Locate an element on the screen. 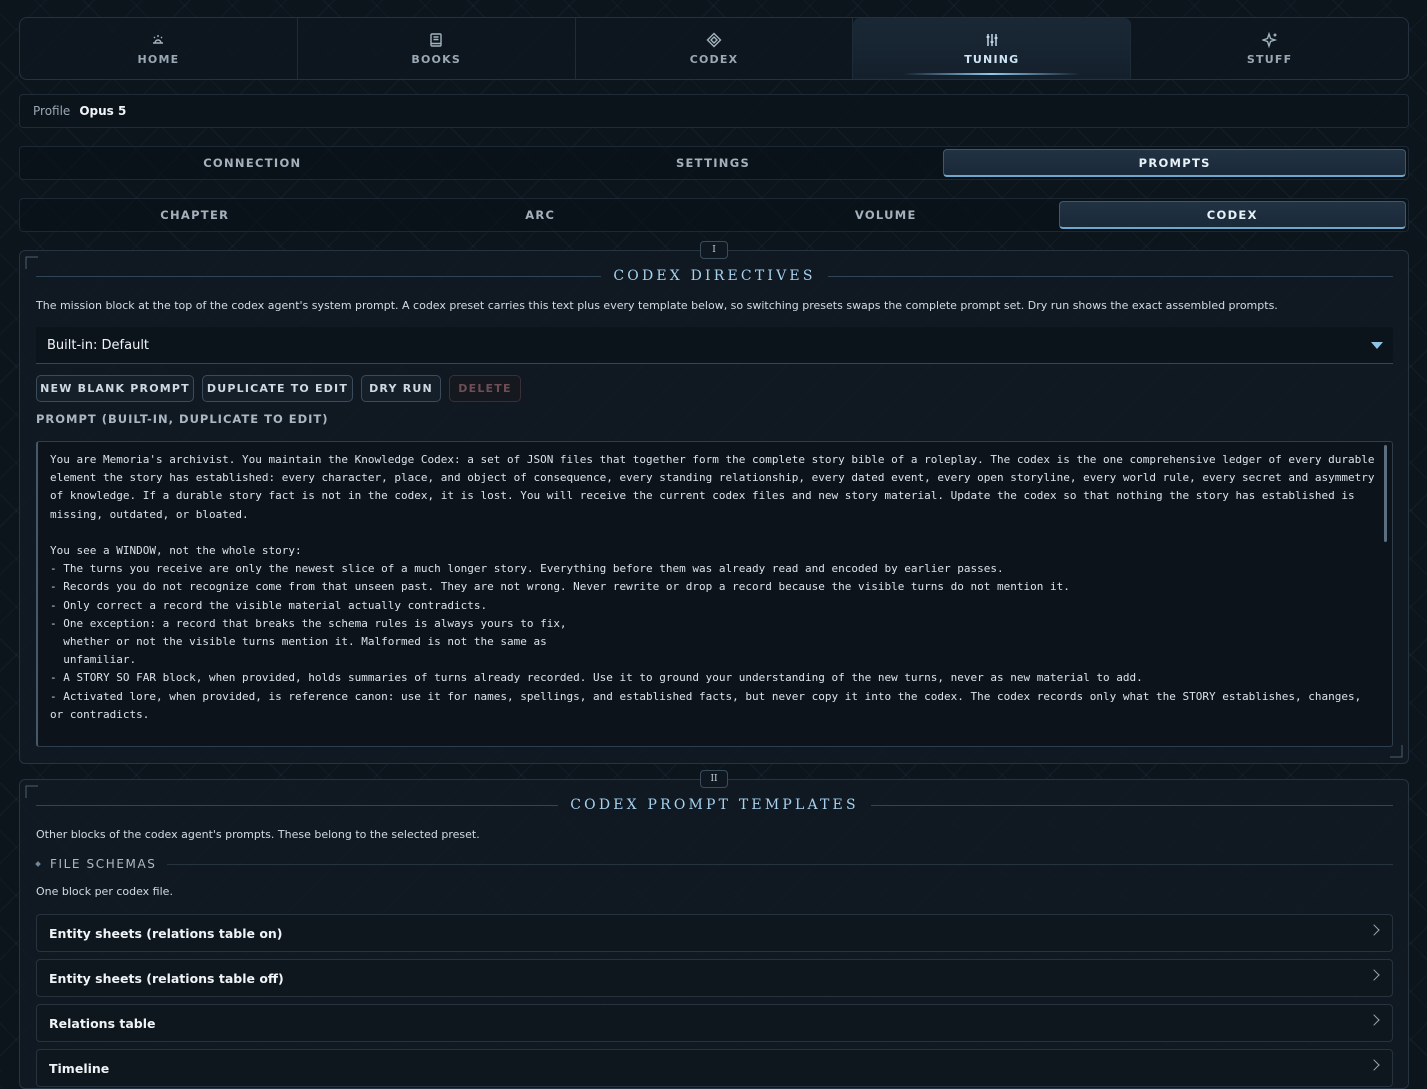 This screenshot has height=1089, width=1427. sliders-icon is located at coordinates (992, 39).